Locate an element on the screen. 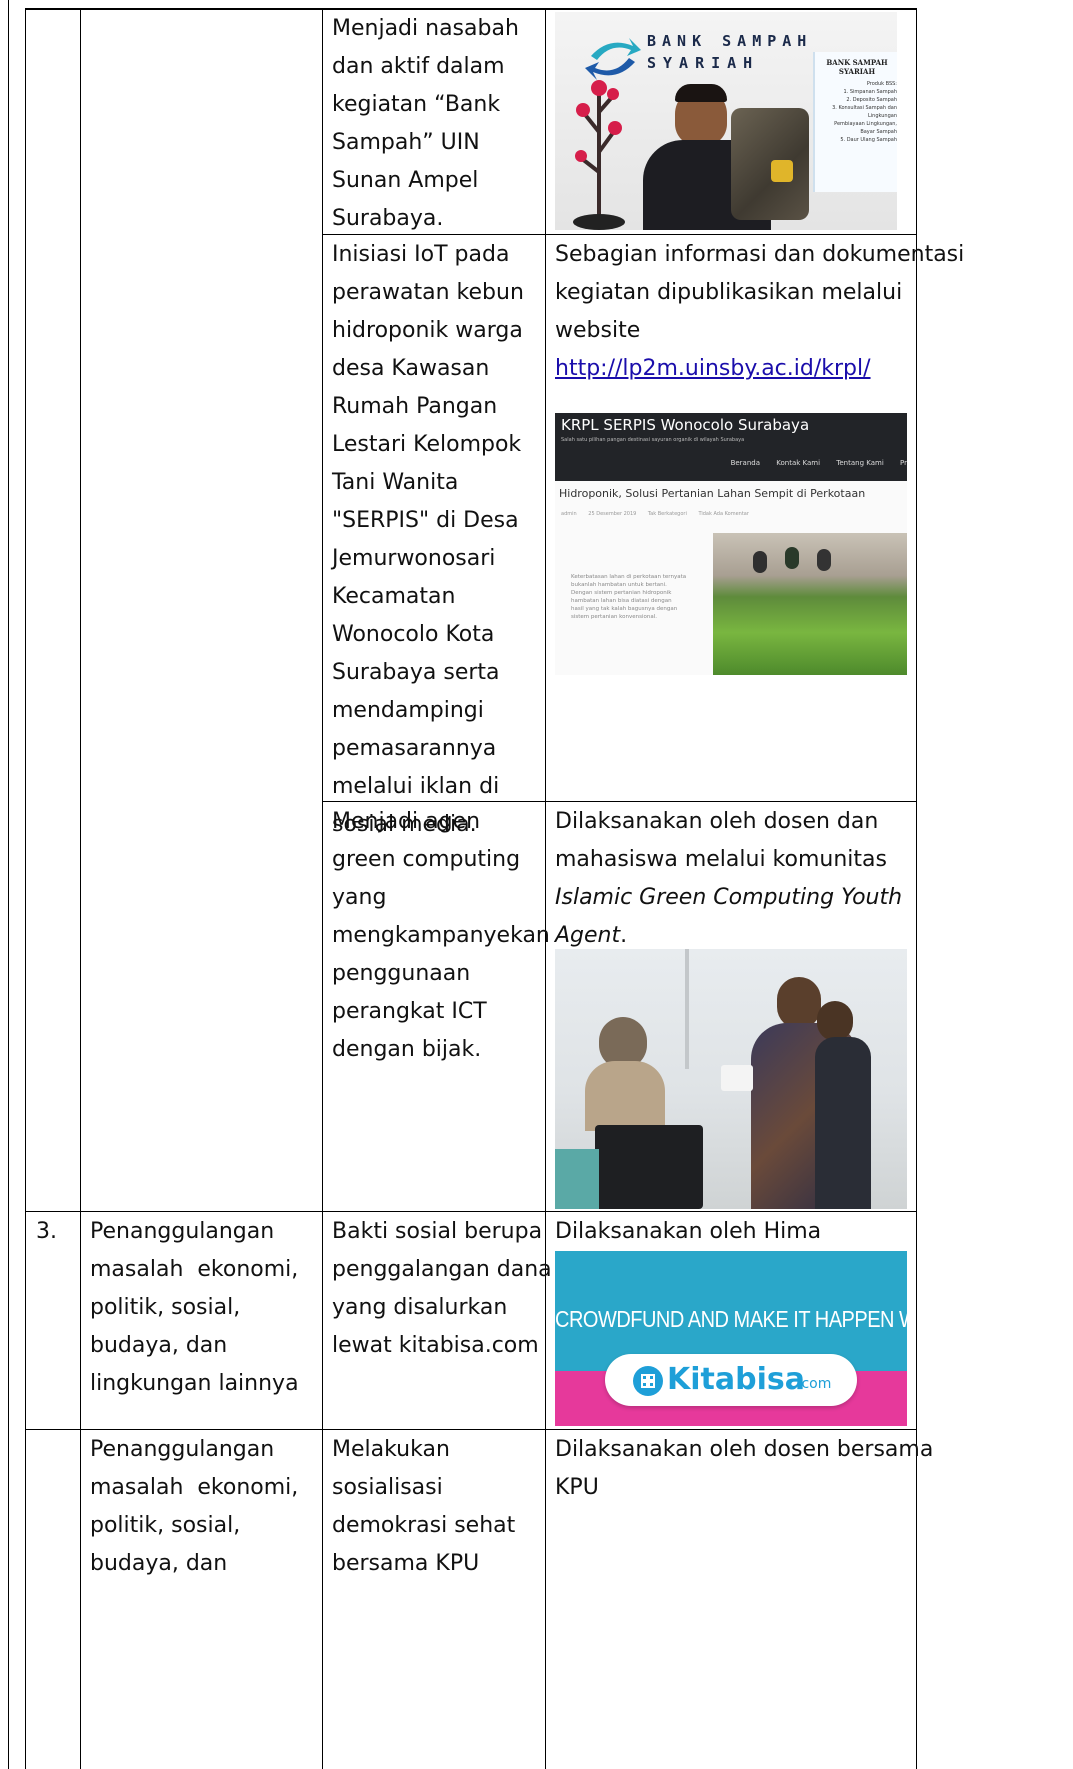 This screenshot has width=1073, height=1769. text-line: mahasiswa melalui komunitas is located at coordinates (721, 859).